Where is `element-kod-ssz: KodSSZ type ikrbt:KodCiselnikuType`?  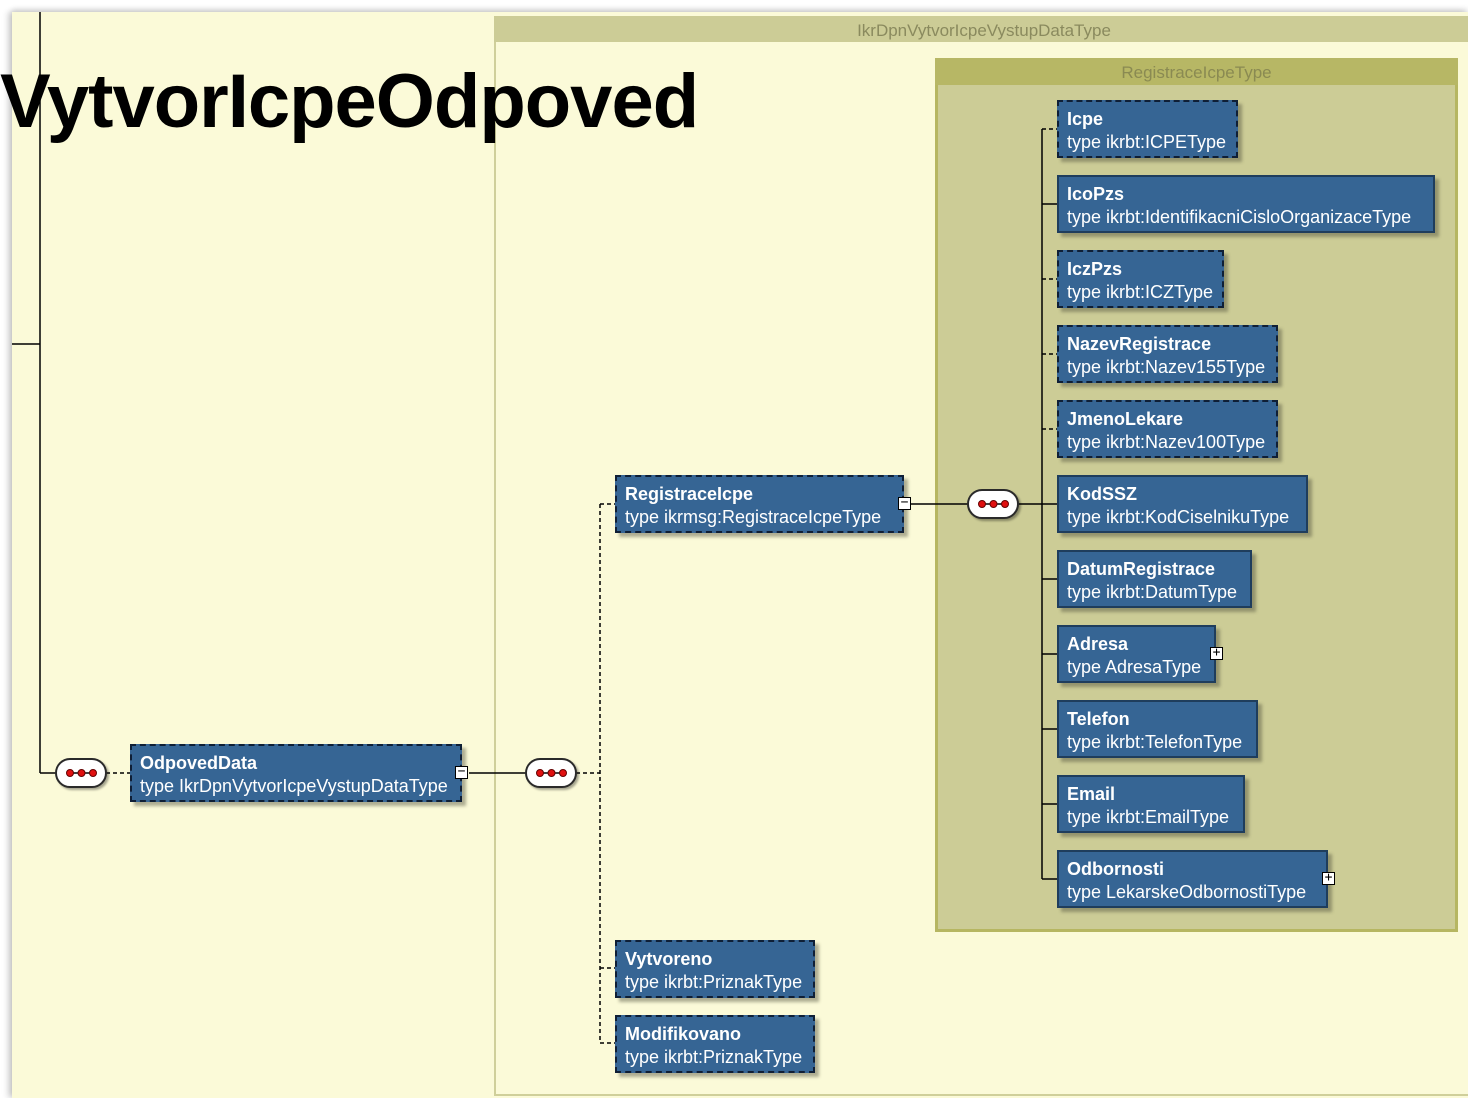
element-kod-ssz: KodSSZ type ikrbt:KodCiselnikuType is located at coordinates (1182, 504).